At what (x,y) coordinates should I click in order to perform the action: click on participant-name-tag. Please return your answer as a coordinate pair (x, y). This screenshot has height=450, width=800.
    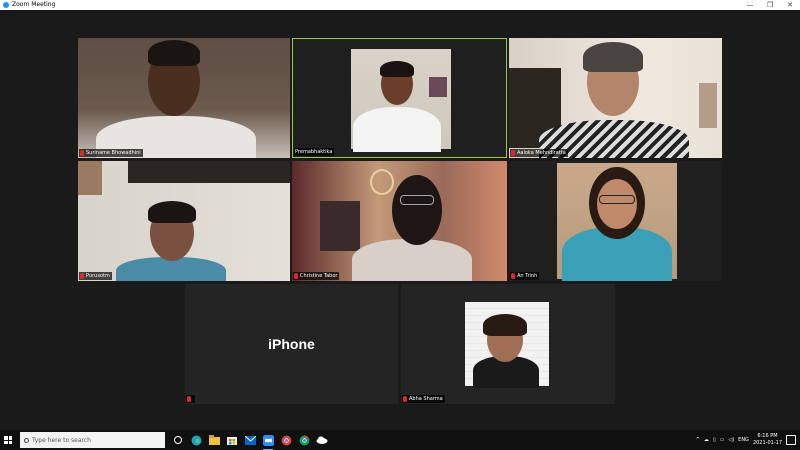
    Looking at the image, I should click on (190, 399).